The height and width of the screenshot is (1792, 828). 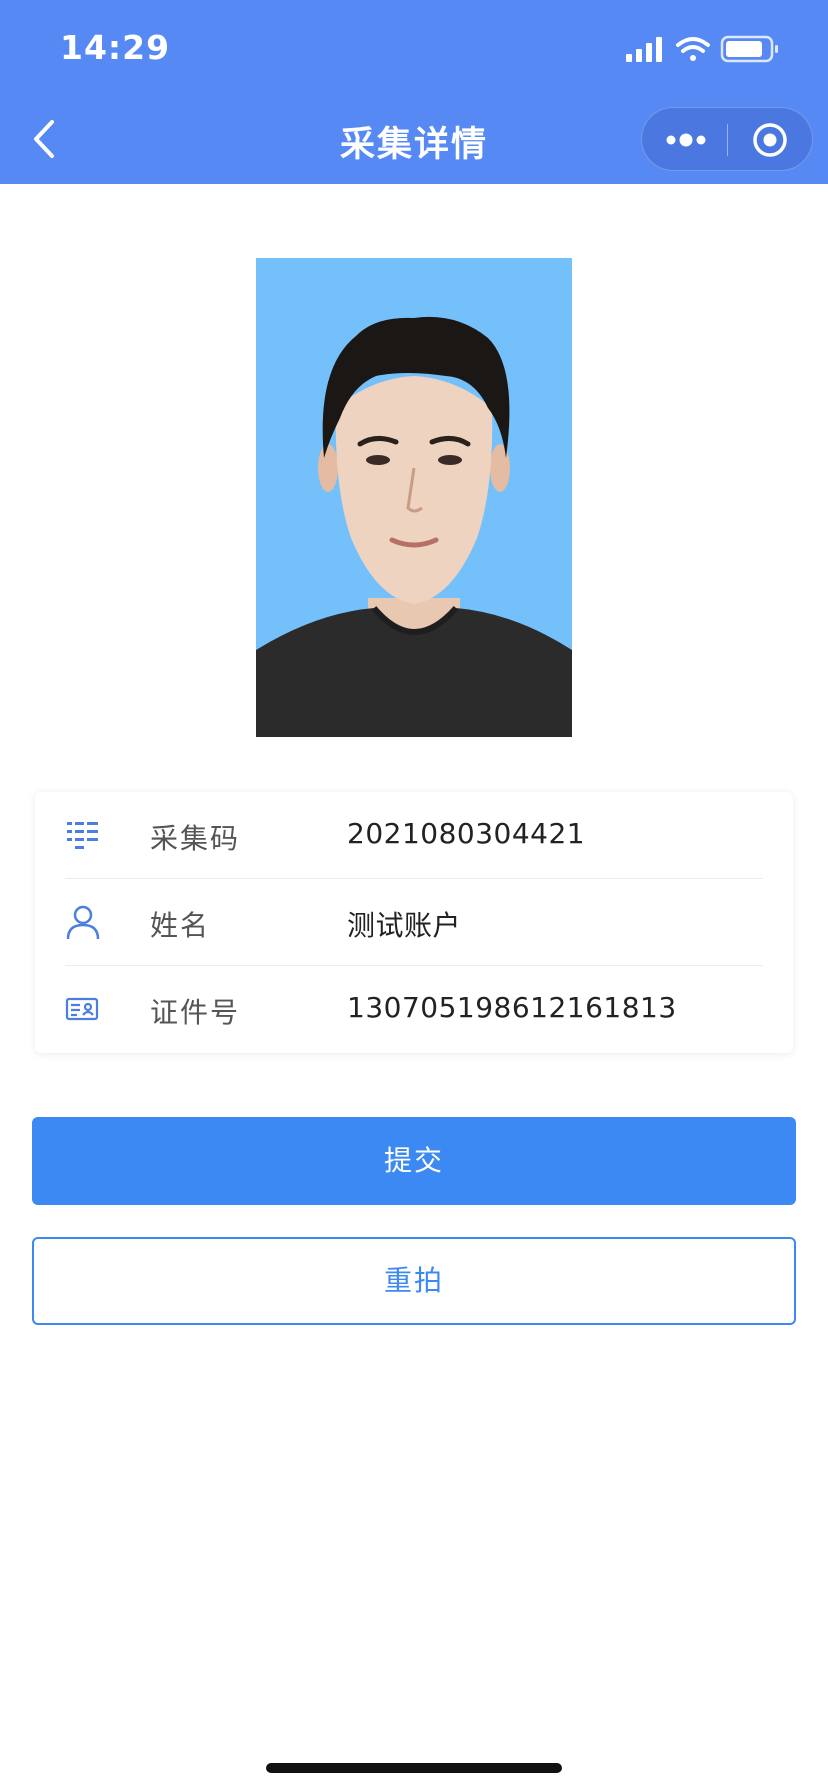 I want to click on portrait-photo, so click(x=414, y=497).